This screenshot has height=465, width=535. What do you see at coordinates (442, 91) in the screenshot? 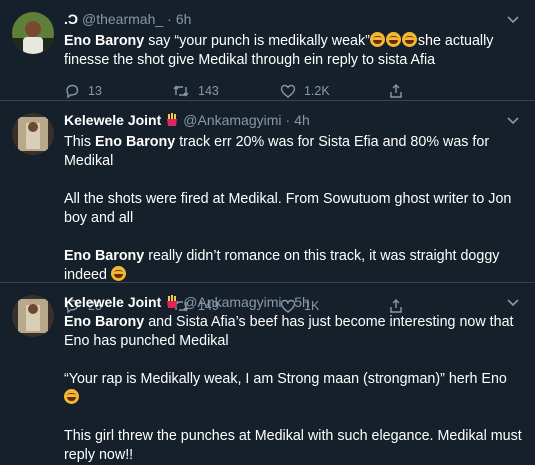
I see `share-button` at bounding box center [442, 91].